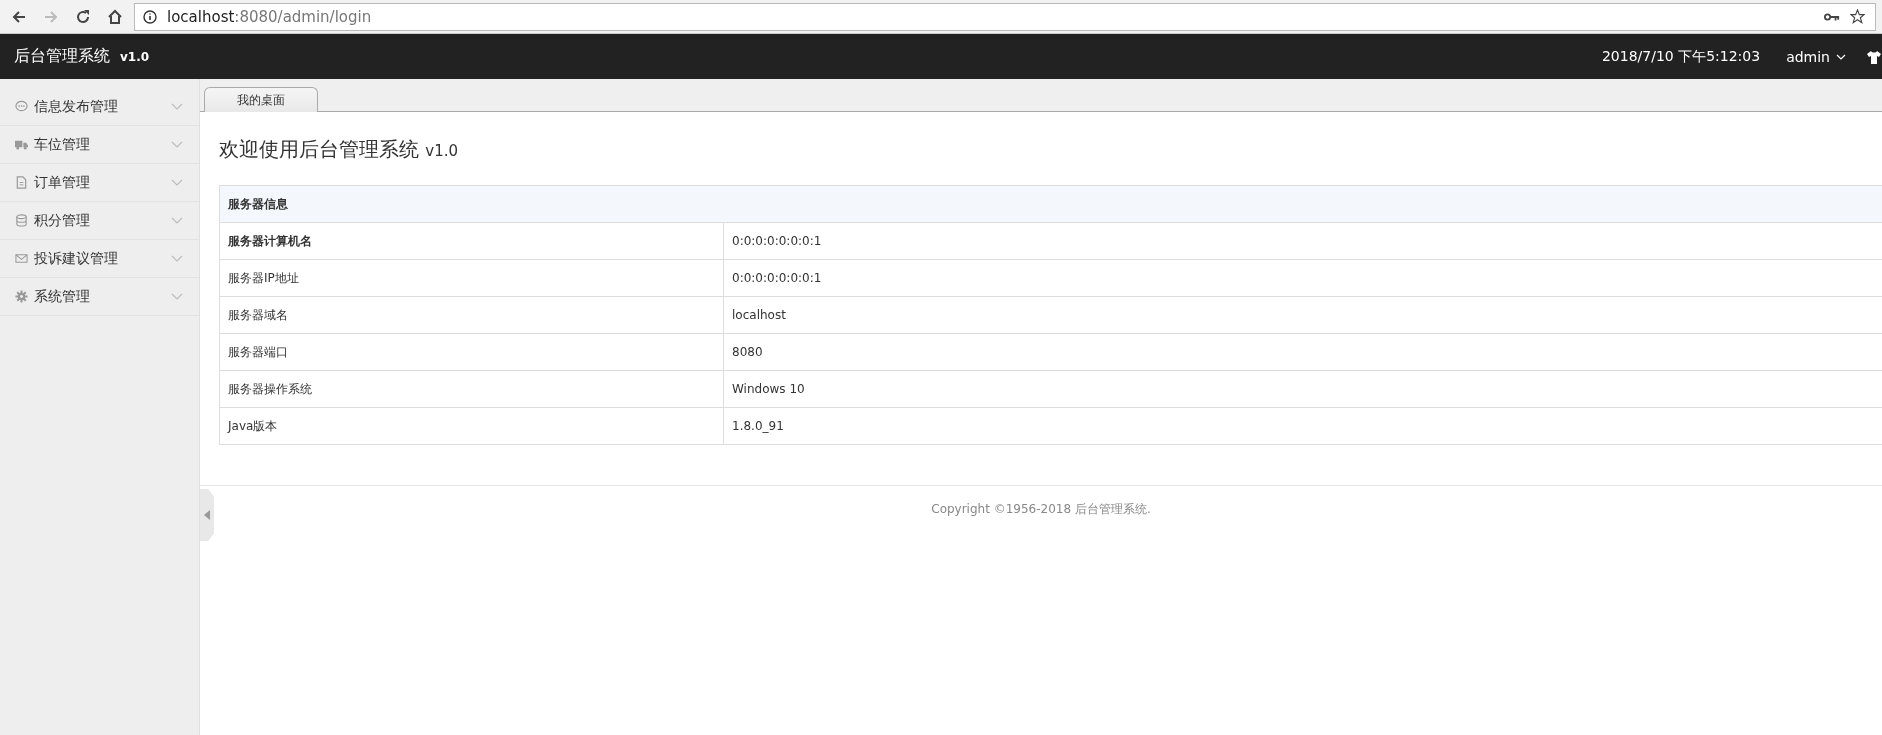 The image size is (1882, 735). I want to click on sidebar-item: 系统管理, so click(99, 297).